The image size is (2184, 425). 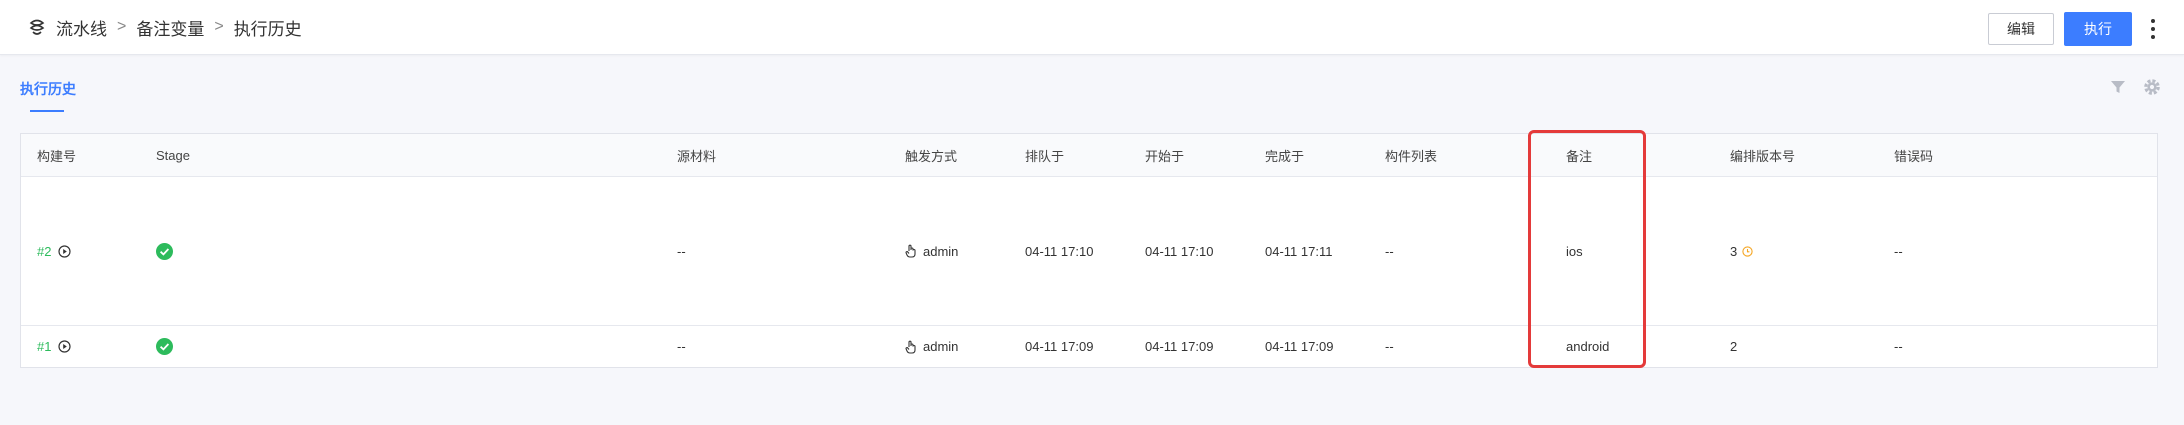 I want to click on tab-execution-history: 执行历史, so click(x=48, y=89).